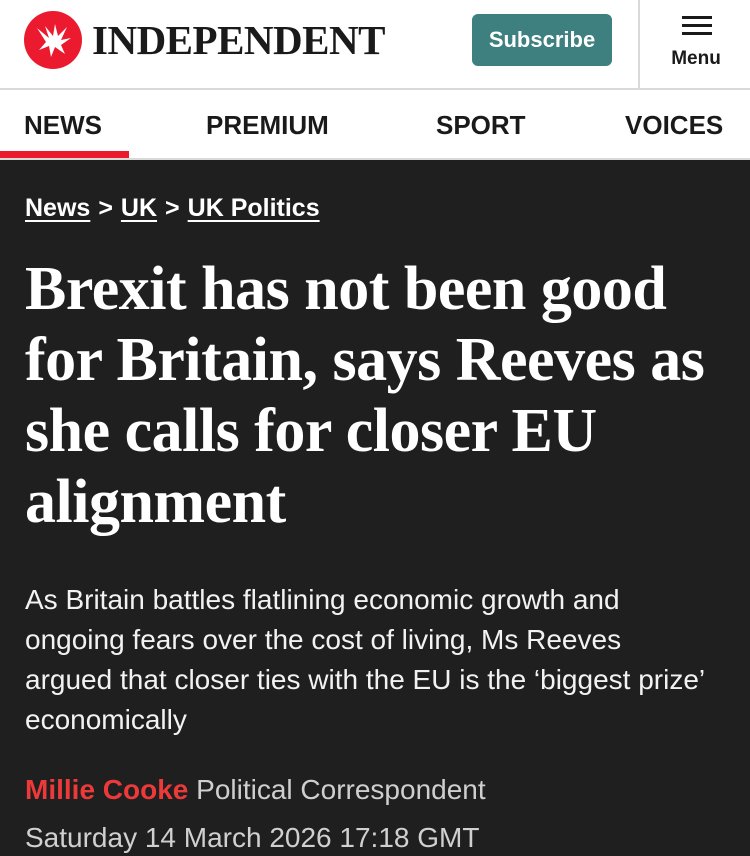  I want to click on nav-item-sport: SPORT, so click(481, 125).